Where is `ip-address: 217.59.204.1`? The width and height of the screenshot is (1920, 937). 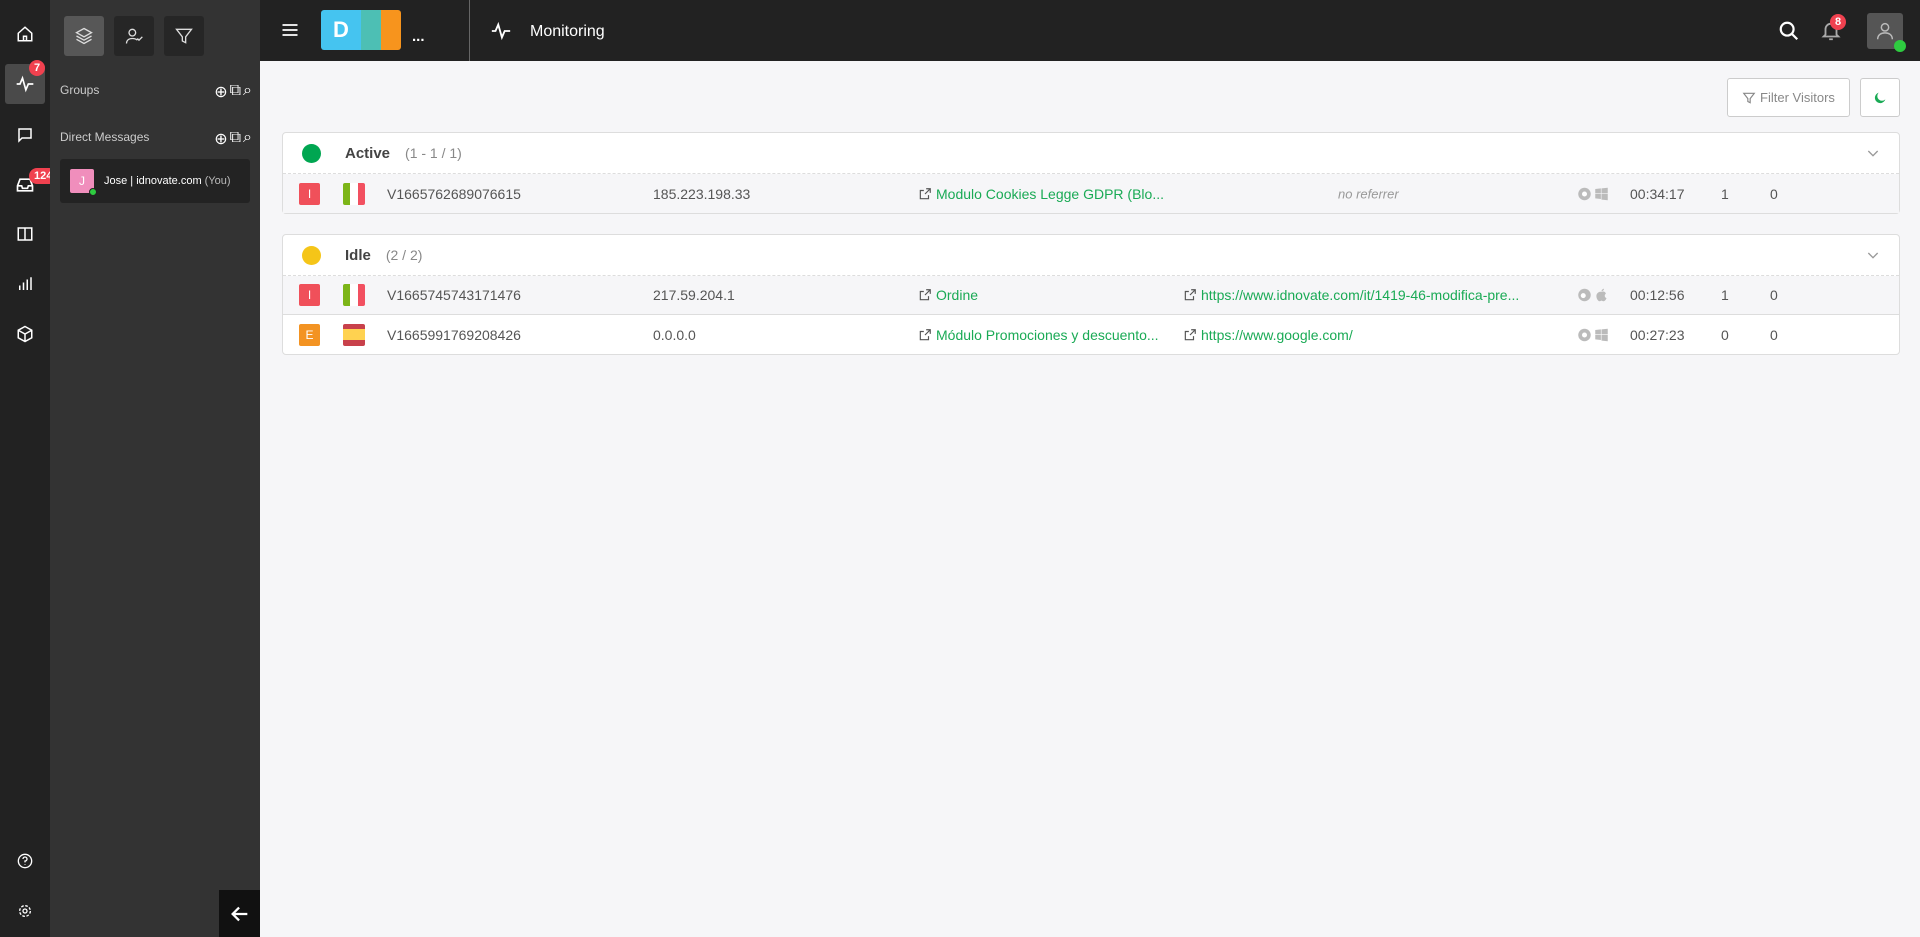 ip-address: 217.59.204.1 is located at coordinates (694, 295).